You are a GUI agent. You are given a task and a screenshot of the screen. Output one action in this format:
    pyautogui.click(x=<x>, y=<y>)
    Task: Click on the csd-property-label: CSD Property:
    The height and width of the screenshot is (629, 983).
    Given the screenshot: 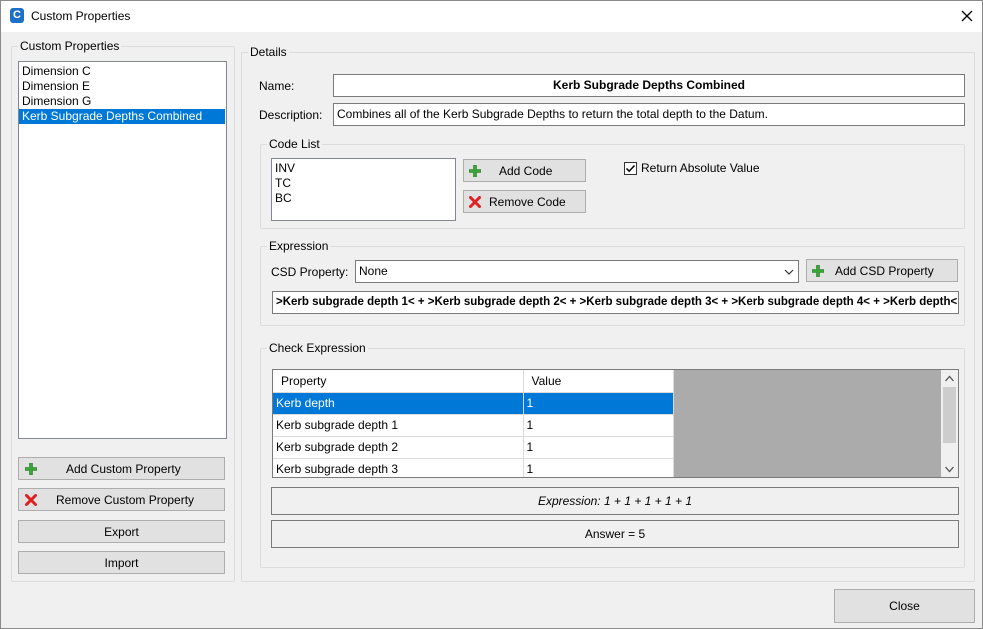 What is the action you would take?
    pyautogui.click(x=310, y=272)
    